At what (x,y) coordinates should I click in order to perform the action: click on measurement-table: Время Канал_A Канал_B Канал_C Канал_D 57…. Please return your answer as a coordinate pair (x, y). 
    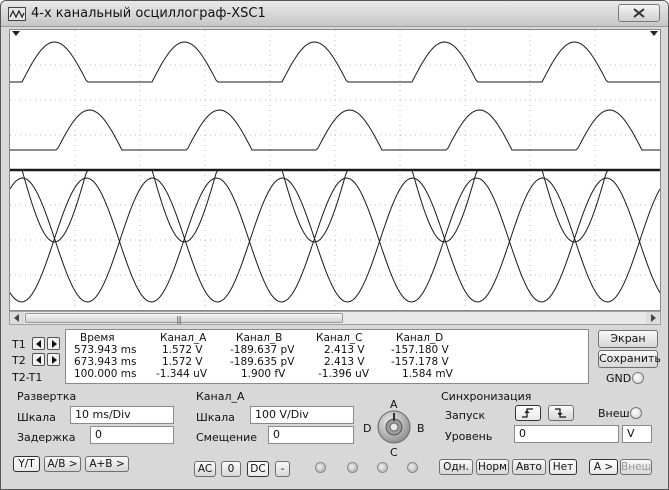
    Looking at the image, I should click on (327, 356).